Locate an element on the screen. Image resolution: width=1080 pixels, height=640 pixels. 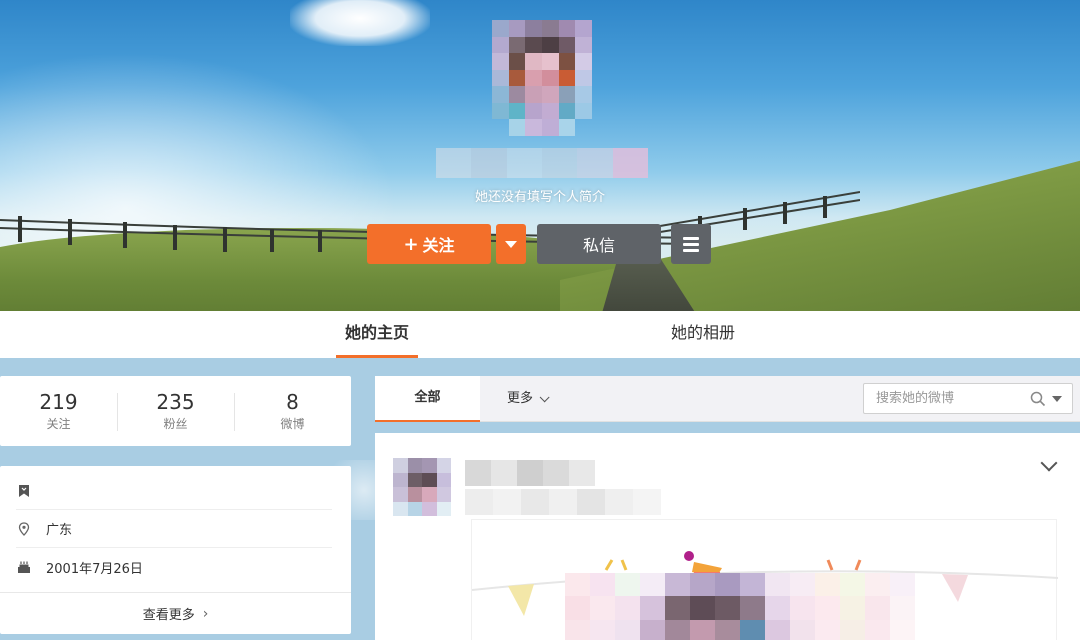
follow-dropdown-button is located at coordinates (511, 244).